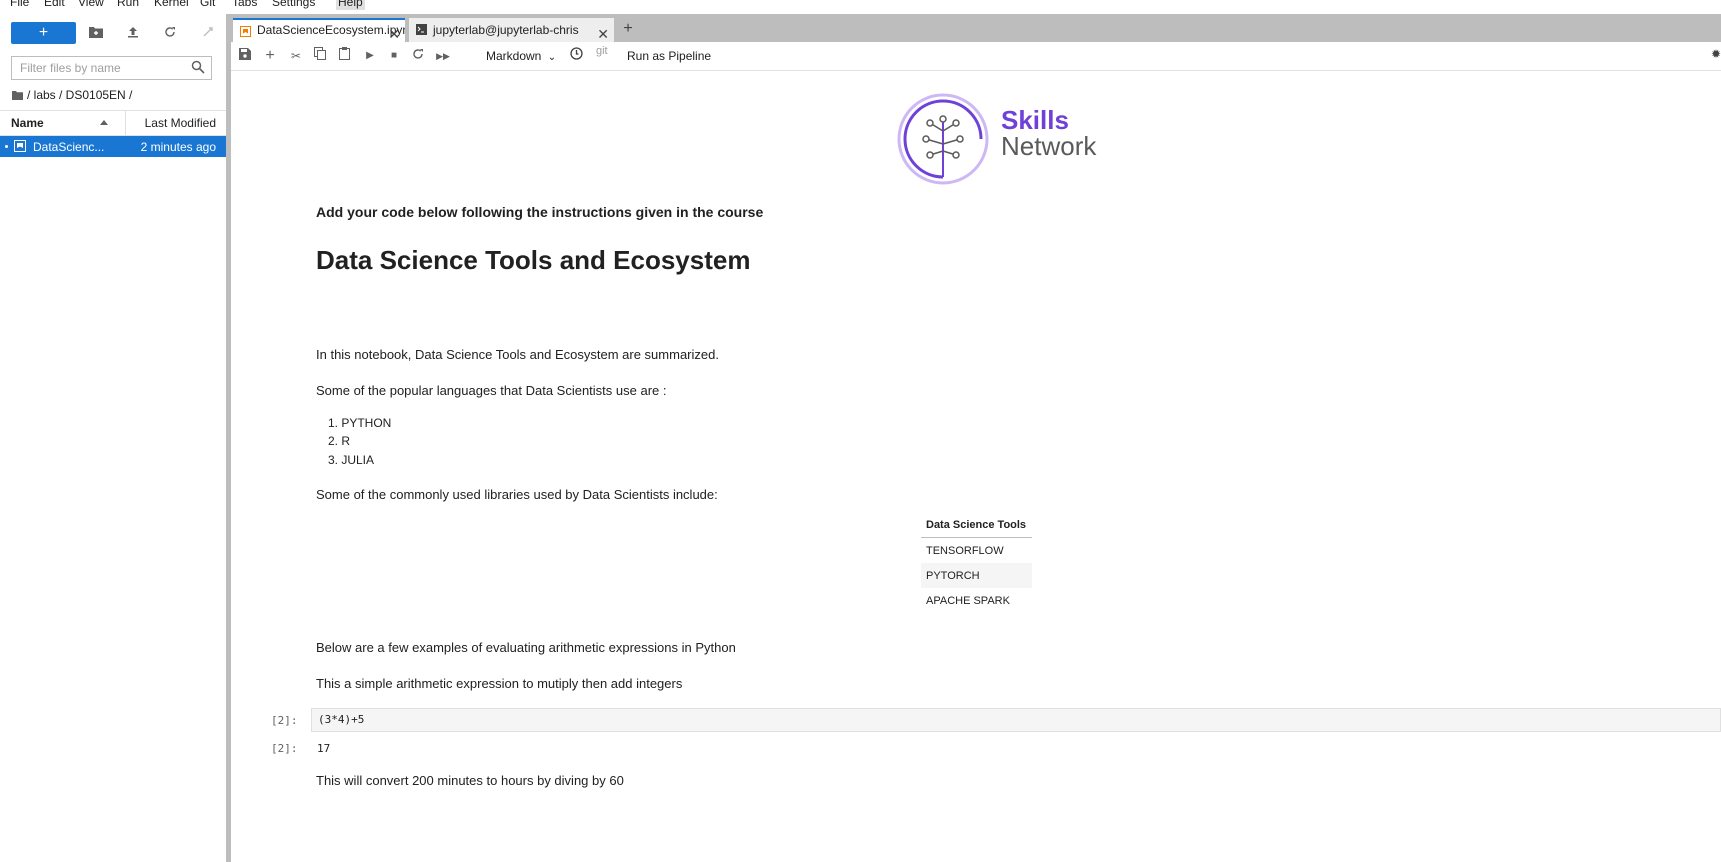  I want to click on table-row: PYTORCH, so click(976, 575).